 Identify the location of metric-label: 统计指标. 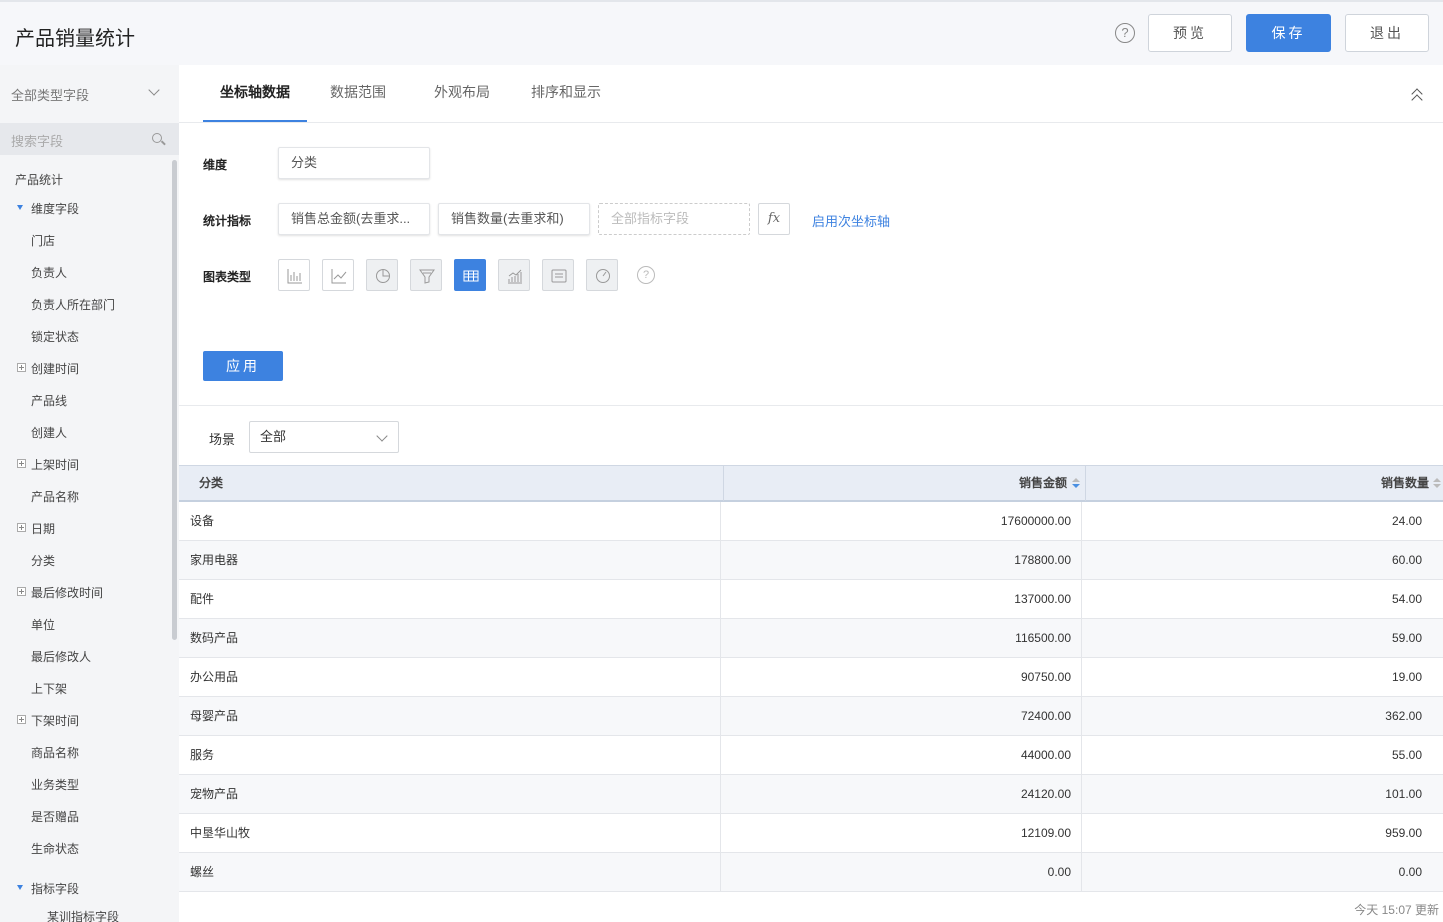
(227, 221).